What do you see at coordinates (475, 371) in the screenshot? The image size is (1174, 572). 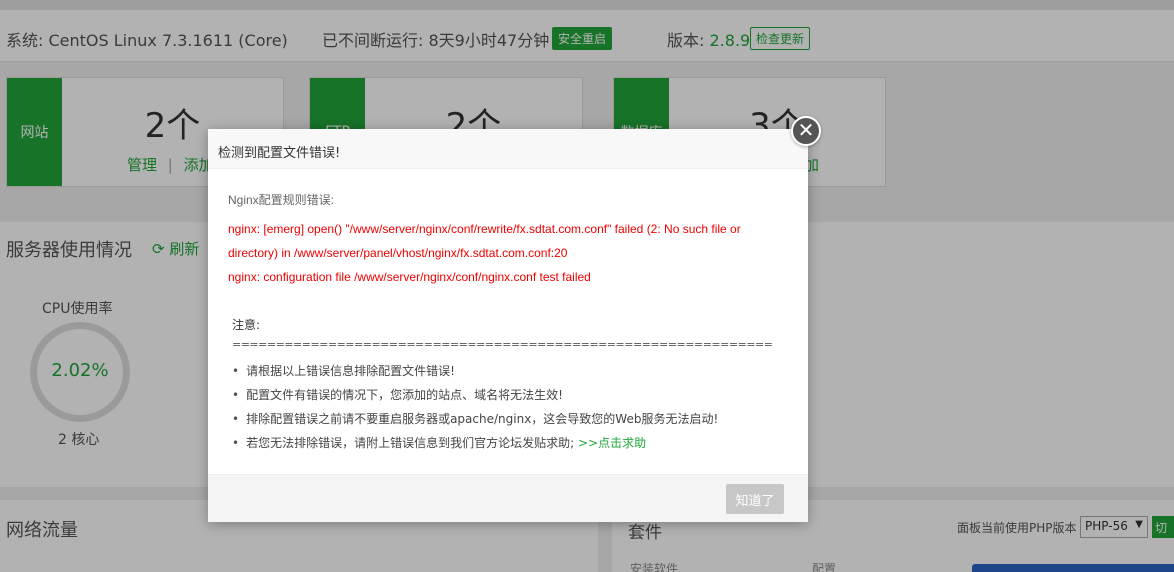 I see `tip-item: 请根据以上错误信息排除配置文件错误!` at bounding box center [475, 371].